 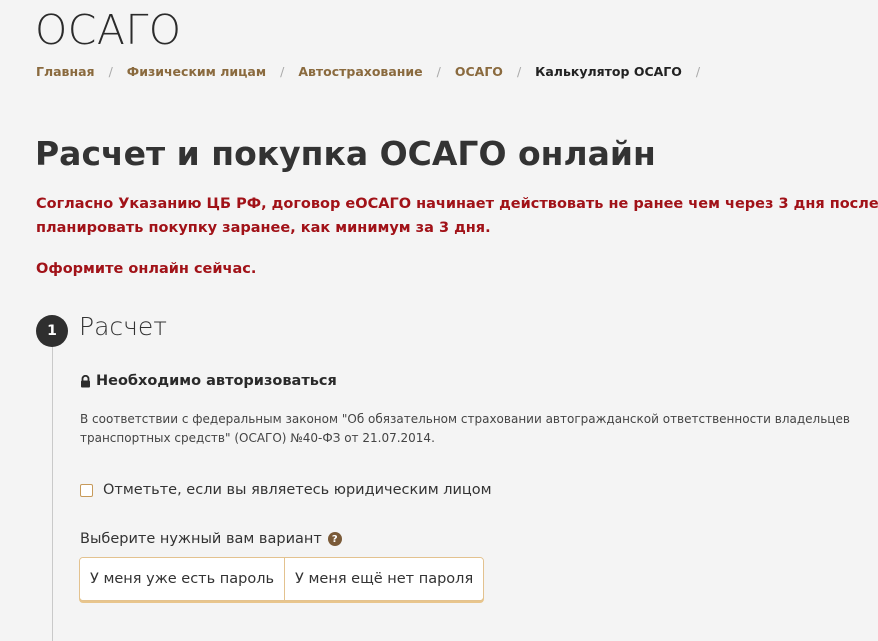 I want to click on auth-required: Необходимо авторизоваться, so click(x=208, y=381).